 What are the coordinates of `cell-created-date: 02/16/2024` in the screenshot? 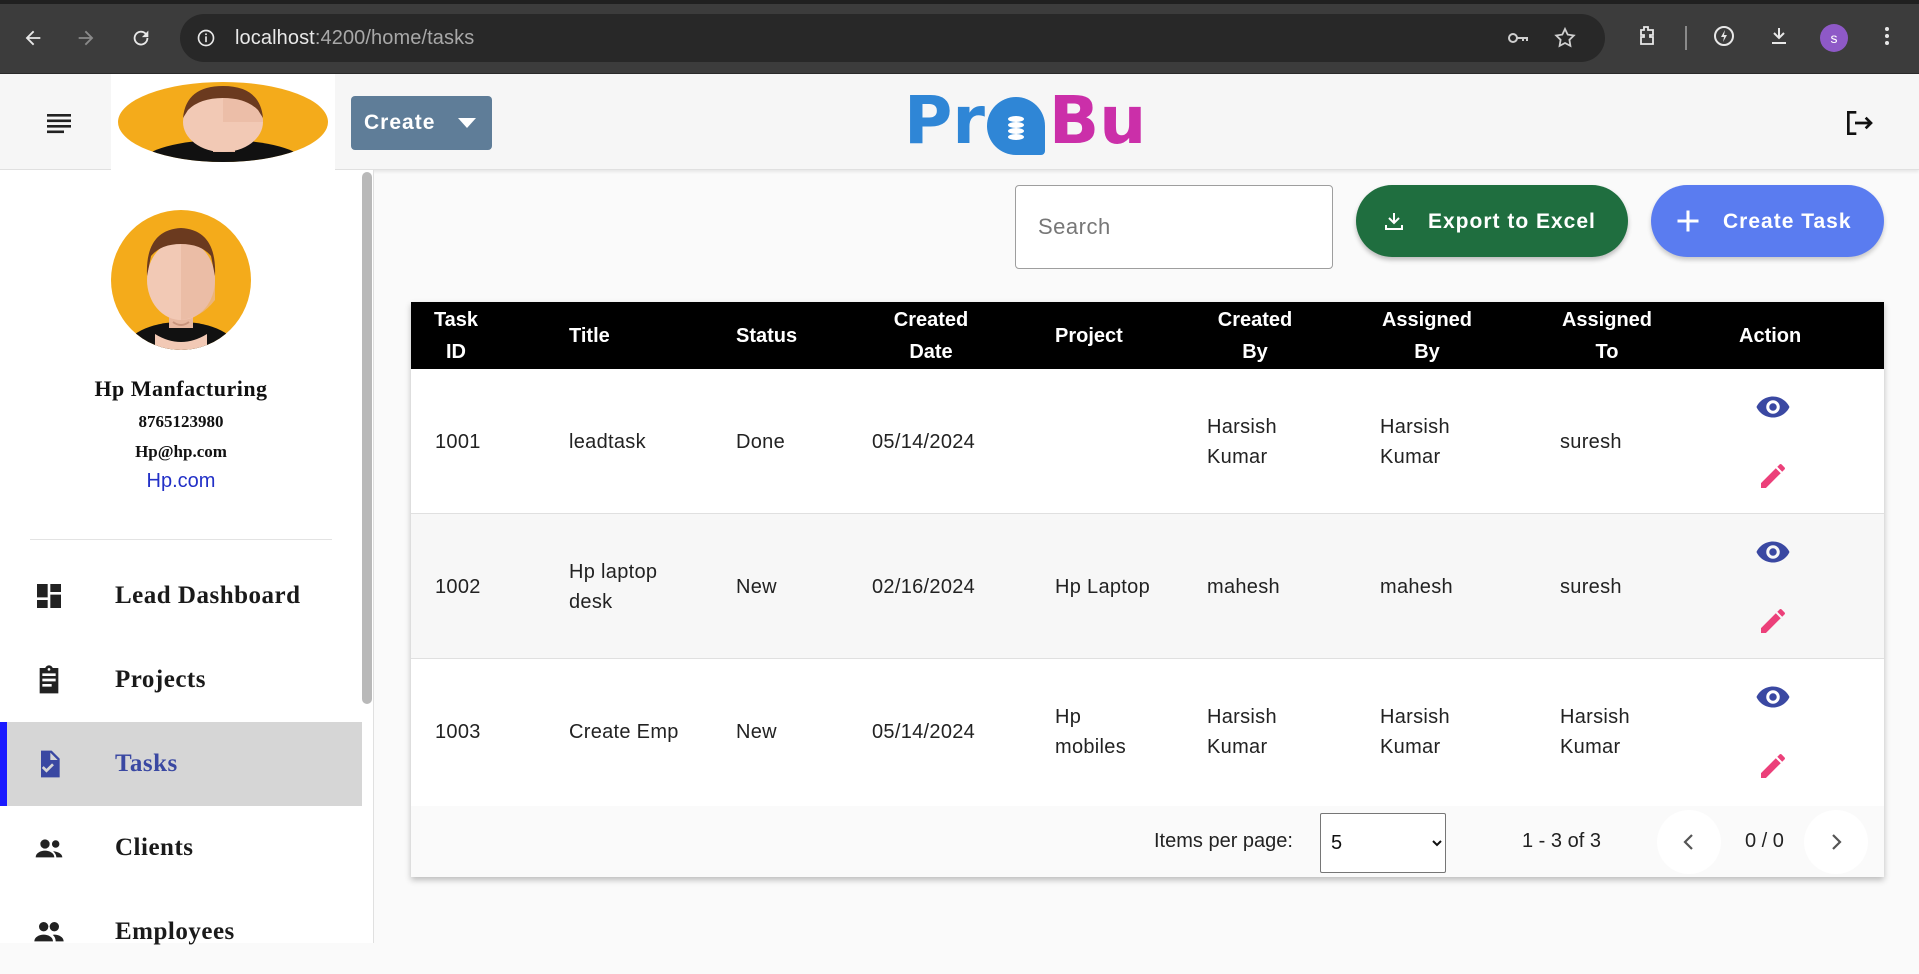 It's located at (924, 586).